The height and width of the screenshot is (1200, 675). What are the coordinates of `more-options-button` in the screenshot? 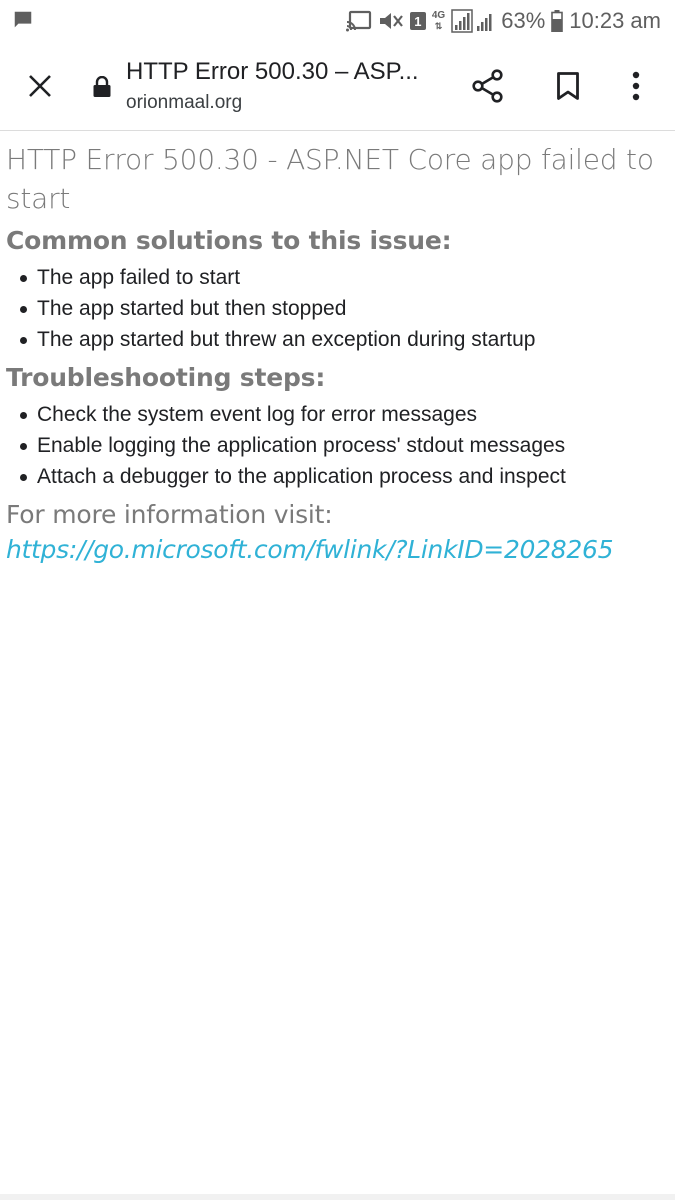 It's located at (636, 86).